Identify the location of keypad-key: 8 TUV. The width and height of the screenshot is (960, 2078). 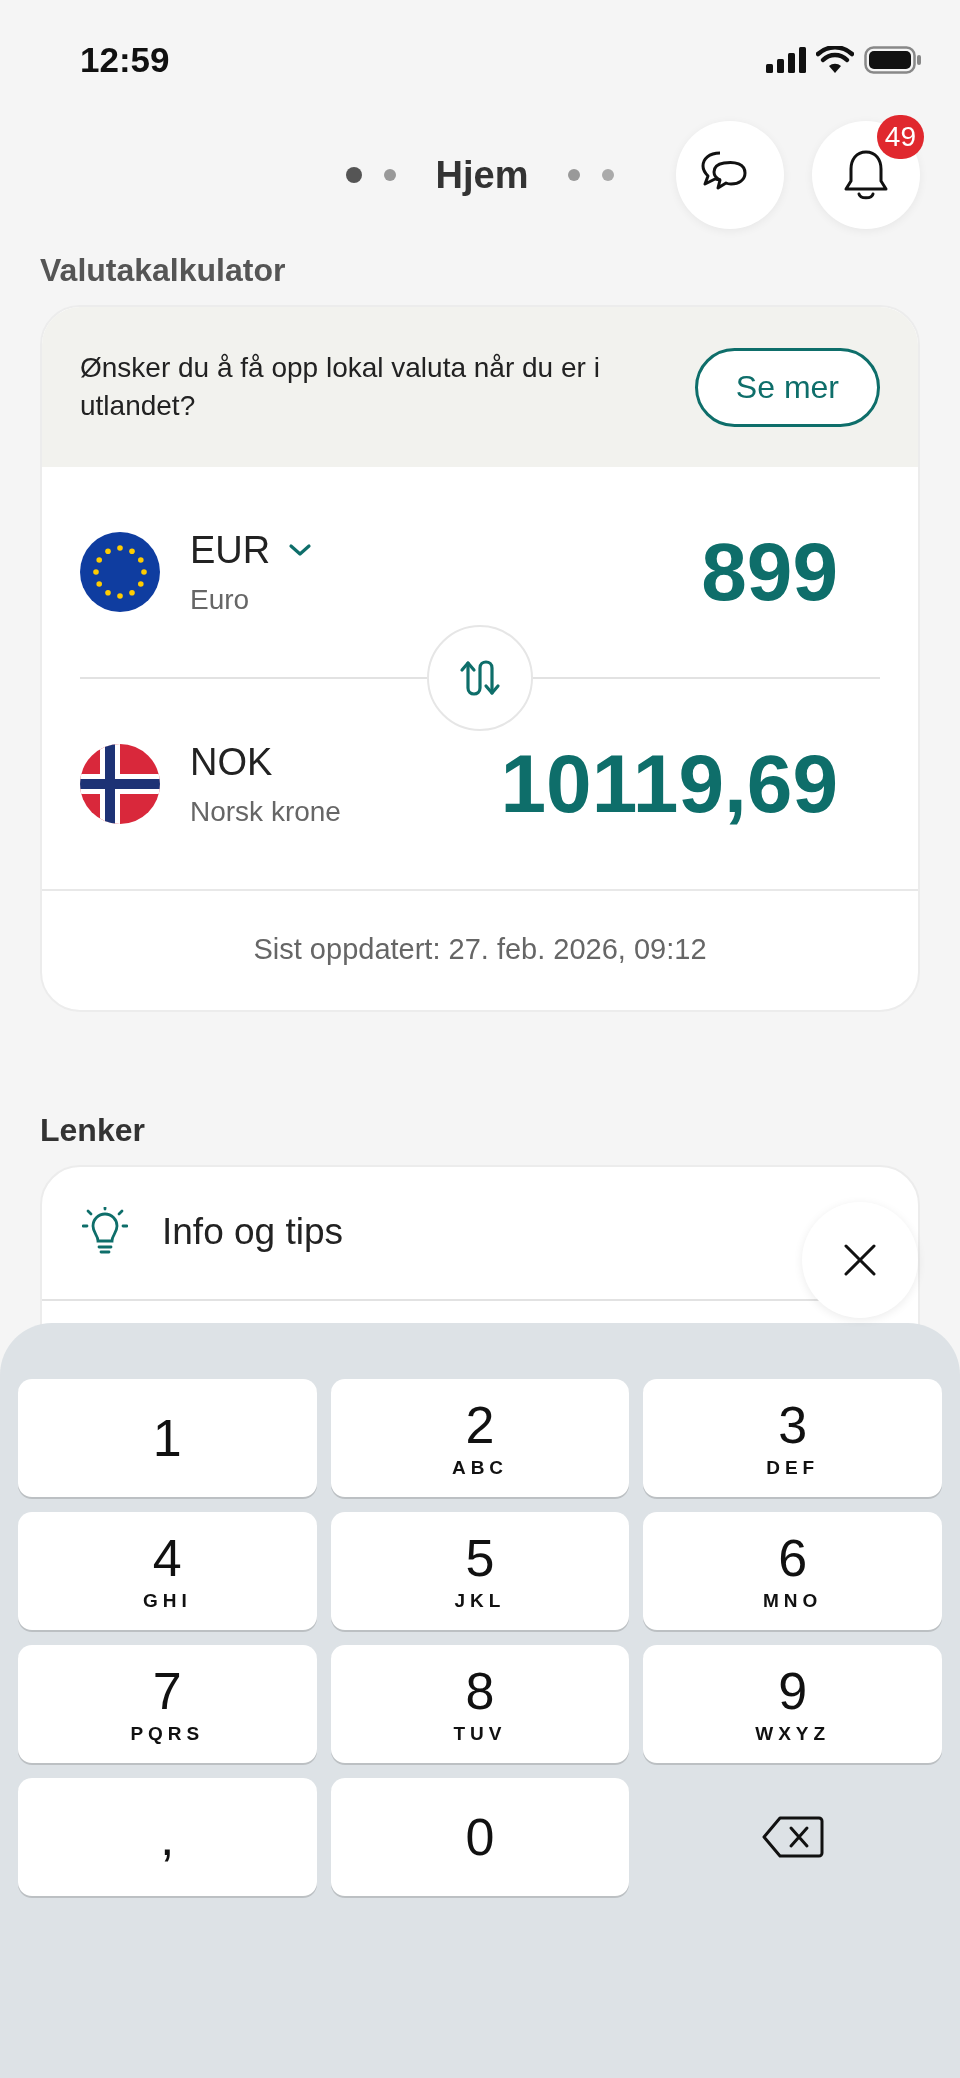
(480, 1704).